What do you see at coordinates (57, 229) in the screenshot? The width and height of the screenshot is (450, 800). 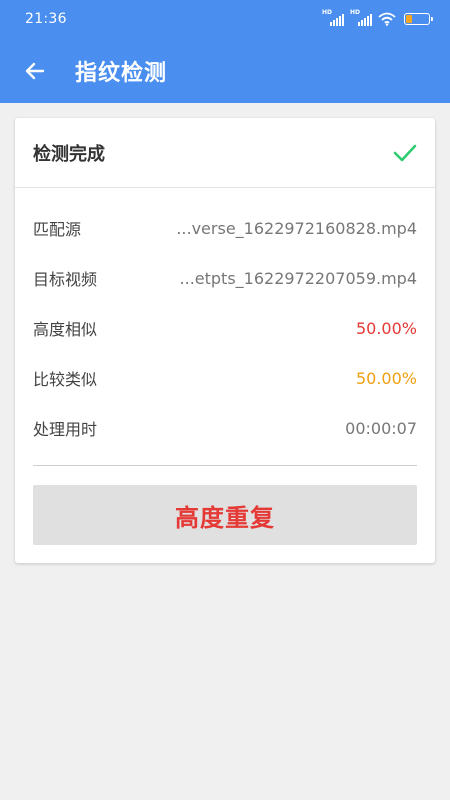 I see `row-label: 匹配源` at bounding box center [57, 229].